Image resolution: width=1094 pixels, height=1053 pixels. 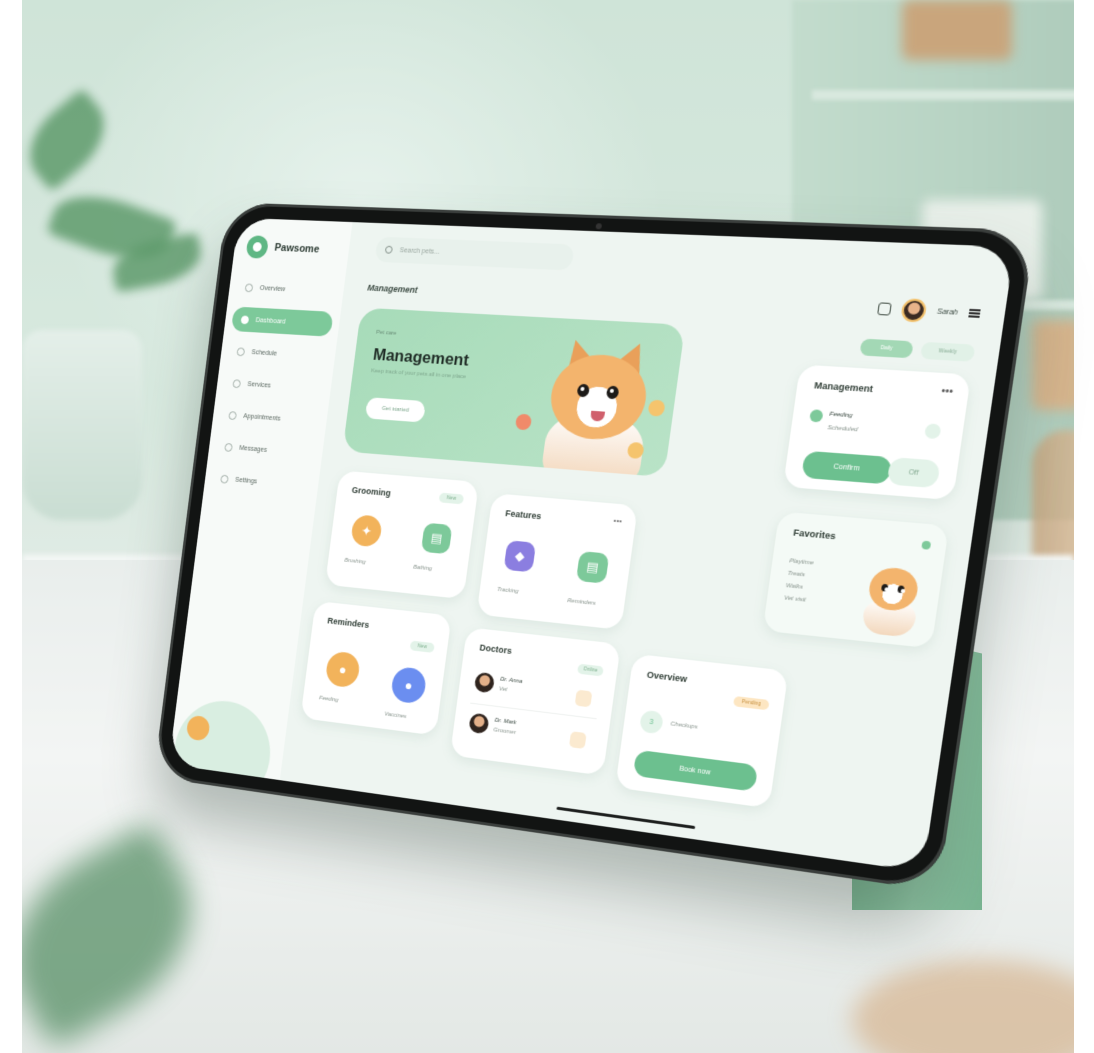 What do you see at coordinates (974, 313) in the screenshot?
I see `menu-icon` at bounding box center [974, 313].